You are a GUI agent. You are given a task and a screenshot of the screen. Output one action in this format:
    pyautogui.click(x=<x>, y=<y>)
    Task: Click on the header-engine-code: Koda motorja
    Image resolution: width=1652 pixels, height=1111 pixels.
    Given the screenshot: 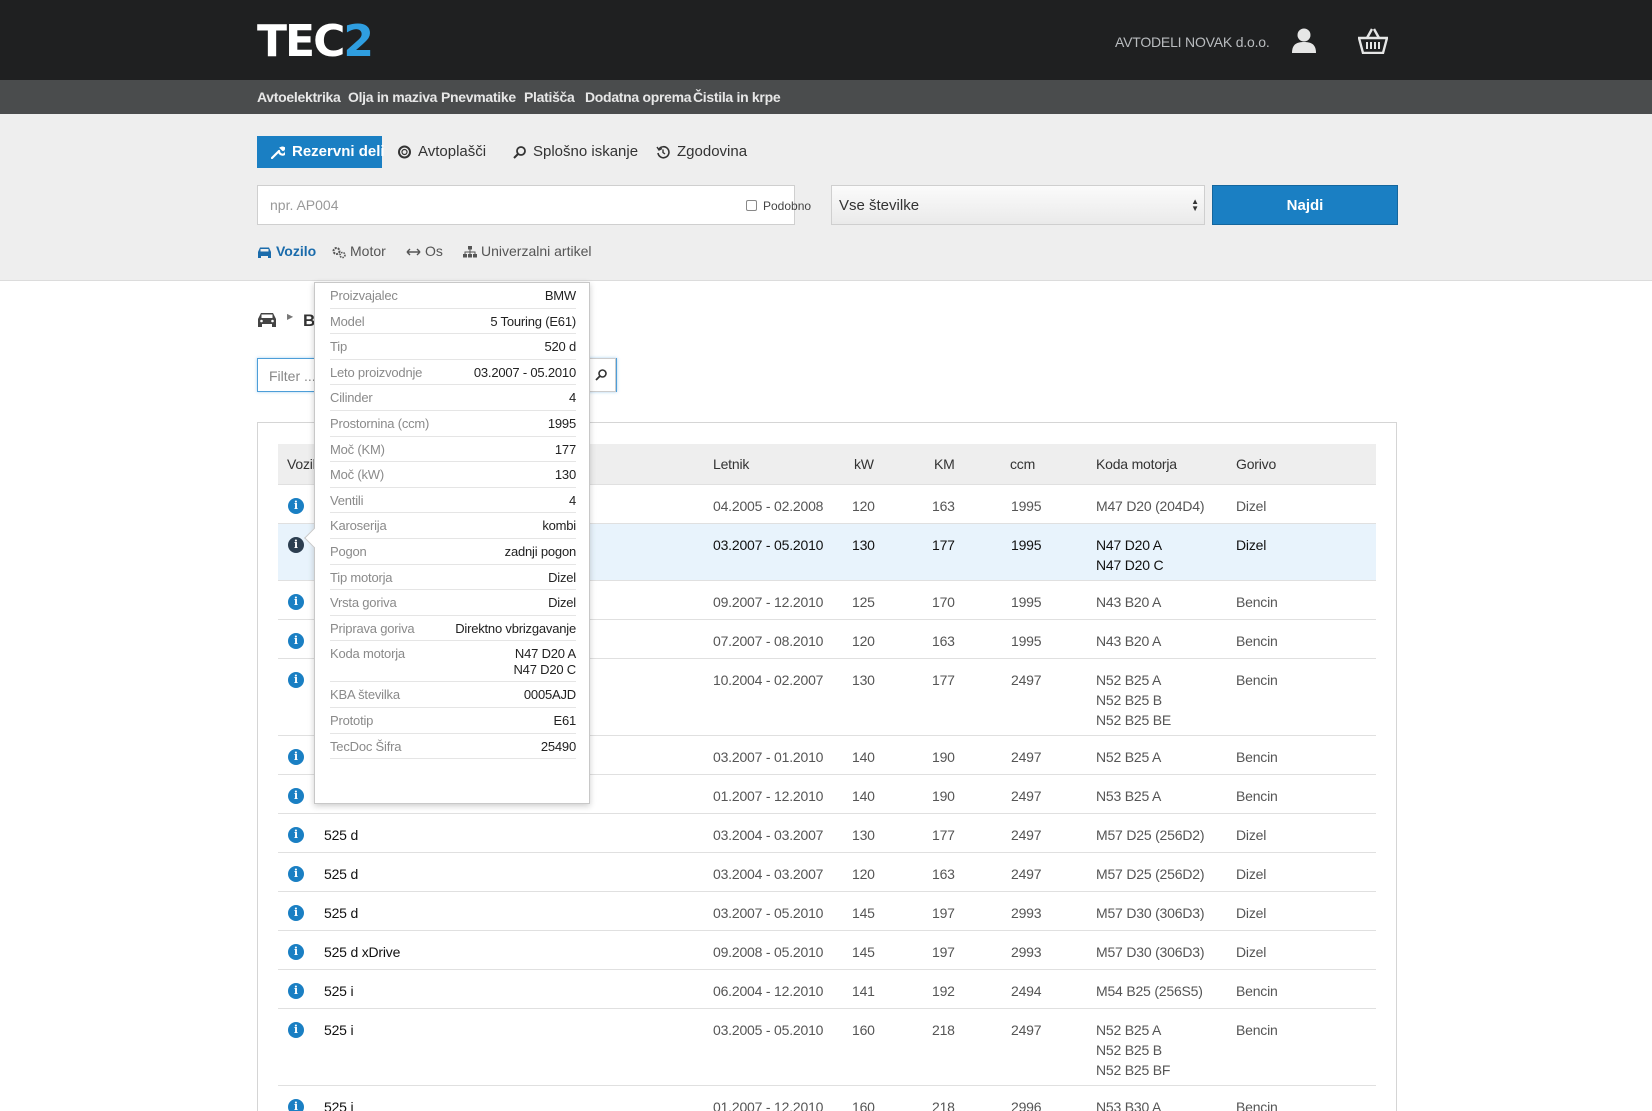 What is the action you would take?
    pyautogui.click(x=1136, y=464)
    